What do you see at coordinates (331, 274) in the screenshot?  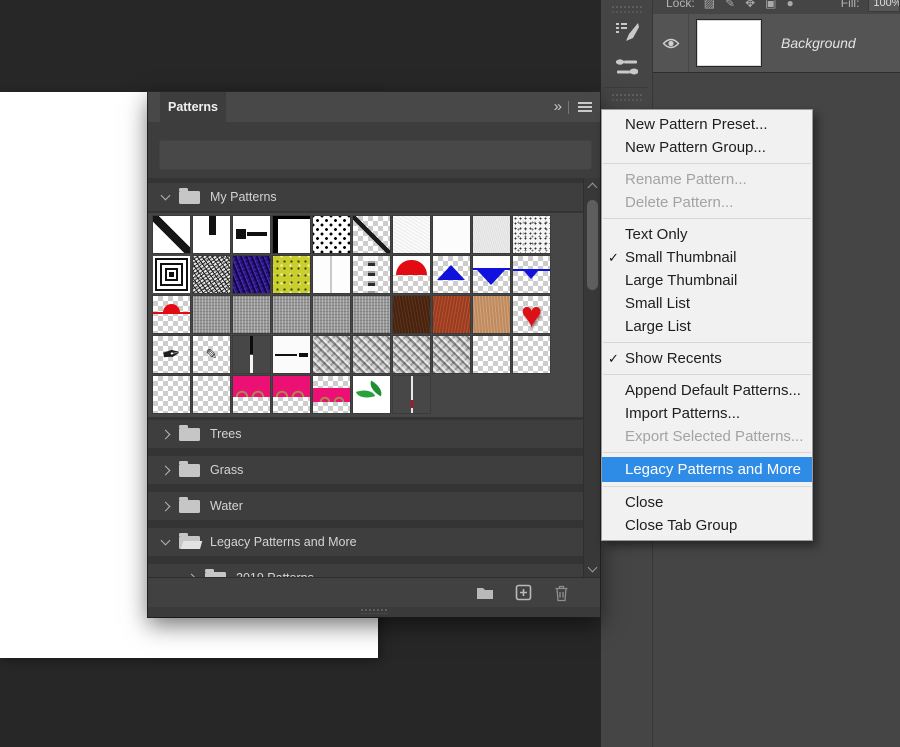 I see `pattern-swatch-line-vertical-faint` at bounding box center [331, 274].